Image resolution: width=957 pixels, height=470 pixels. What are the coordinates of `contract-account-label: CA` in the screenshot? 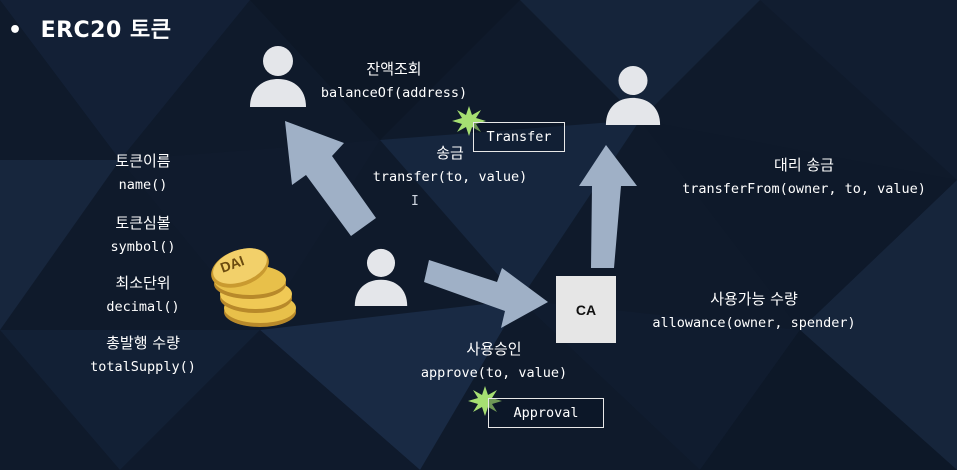 It's located at (586, 309).